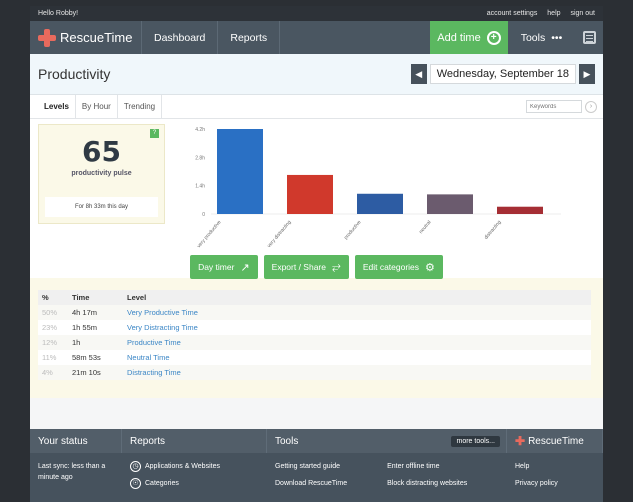  I want to click on bar-productive, so click(380, 203).